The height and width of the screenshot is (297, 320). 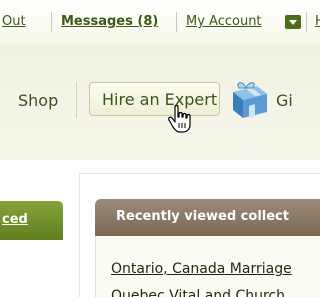 What do you see at coordinates (293, 22) in the screenshot?
I see `chevron-down-icon` at bounding box center [293, 22].